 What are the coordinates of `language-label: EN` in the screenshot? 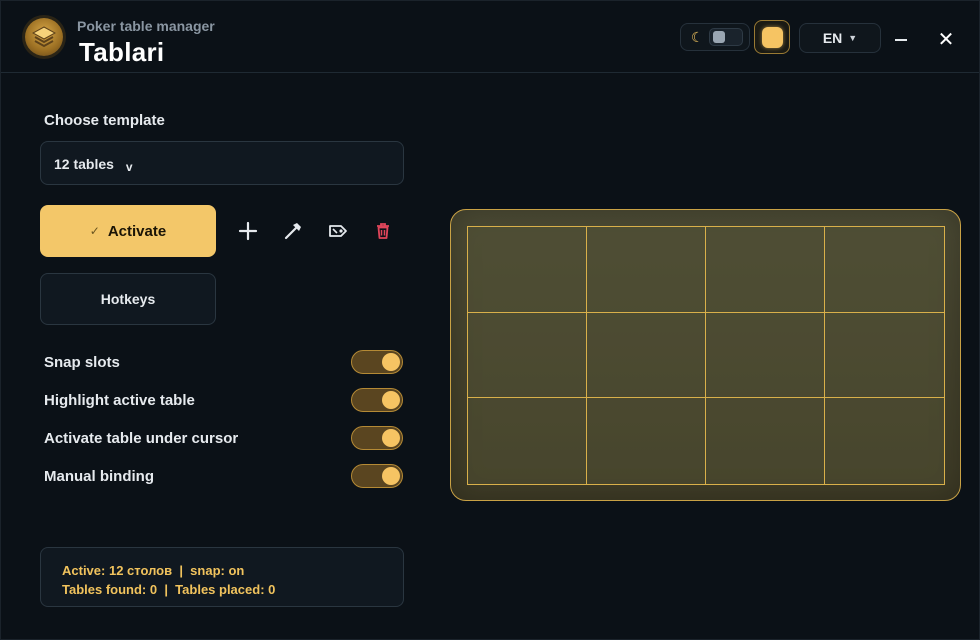 It's located at (832, 38).